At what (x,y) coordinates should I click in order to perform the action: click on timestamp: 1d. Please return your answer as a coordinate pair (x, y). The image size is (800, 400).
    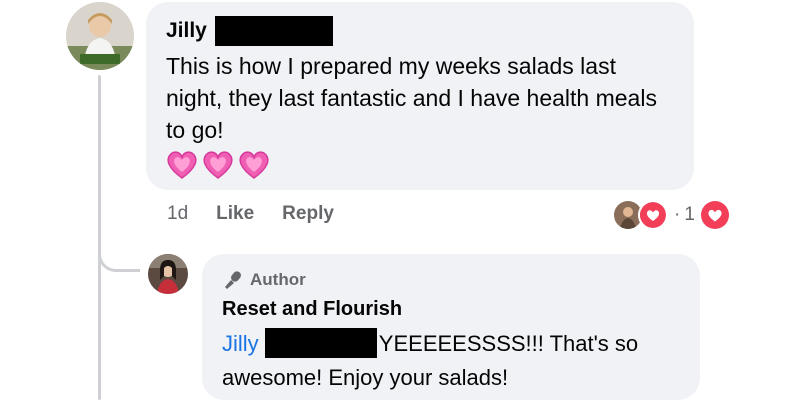
    Looking at the image, I should click on (177, 214).